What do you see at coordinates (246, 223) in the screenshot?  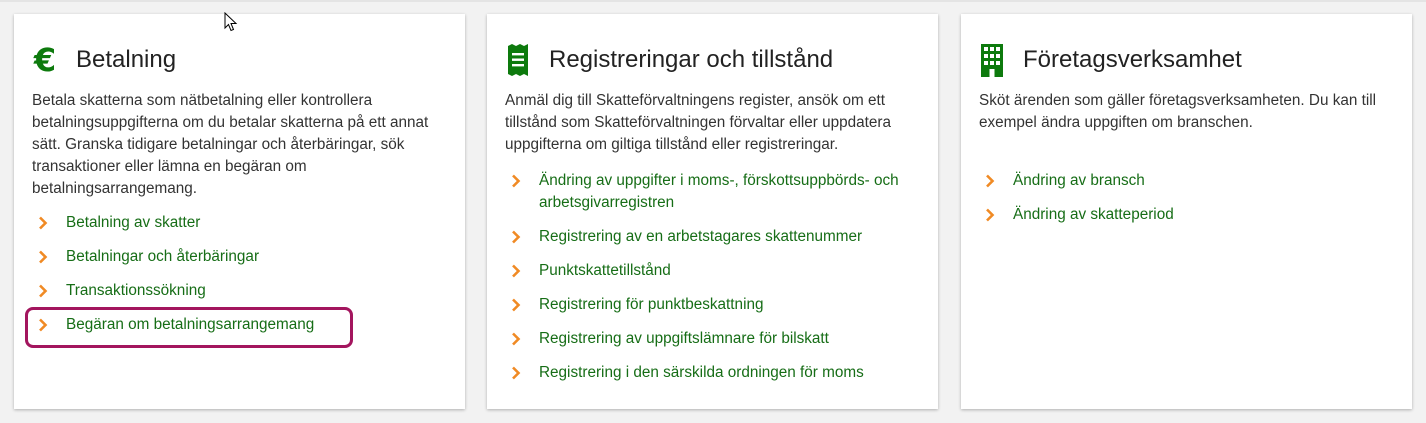 I see `link-betalning-av-skatter: Betalning av skatter` at bounding box center [246, 223].